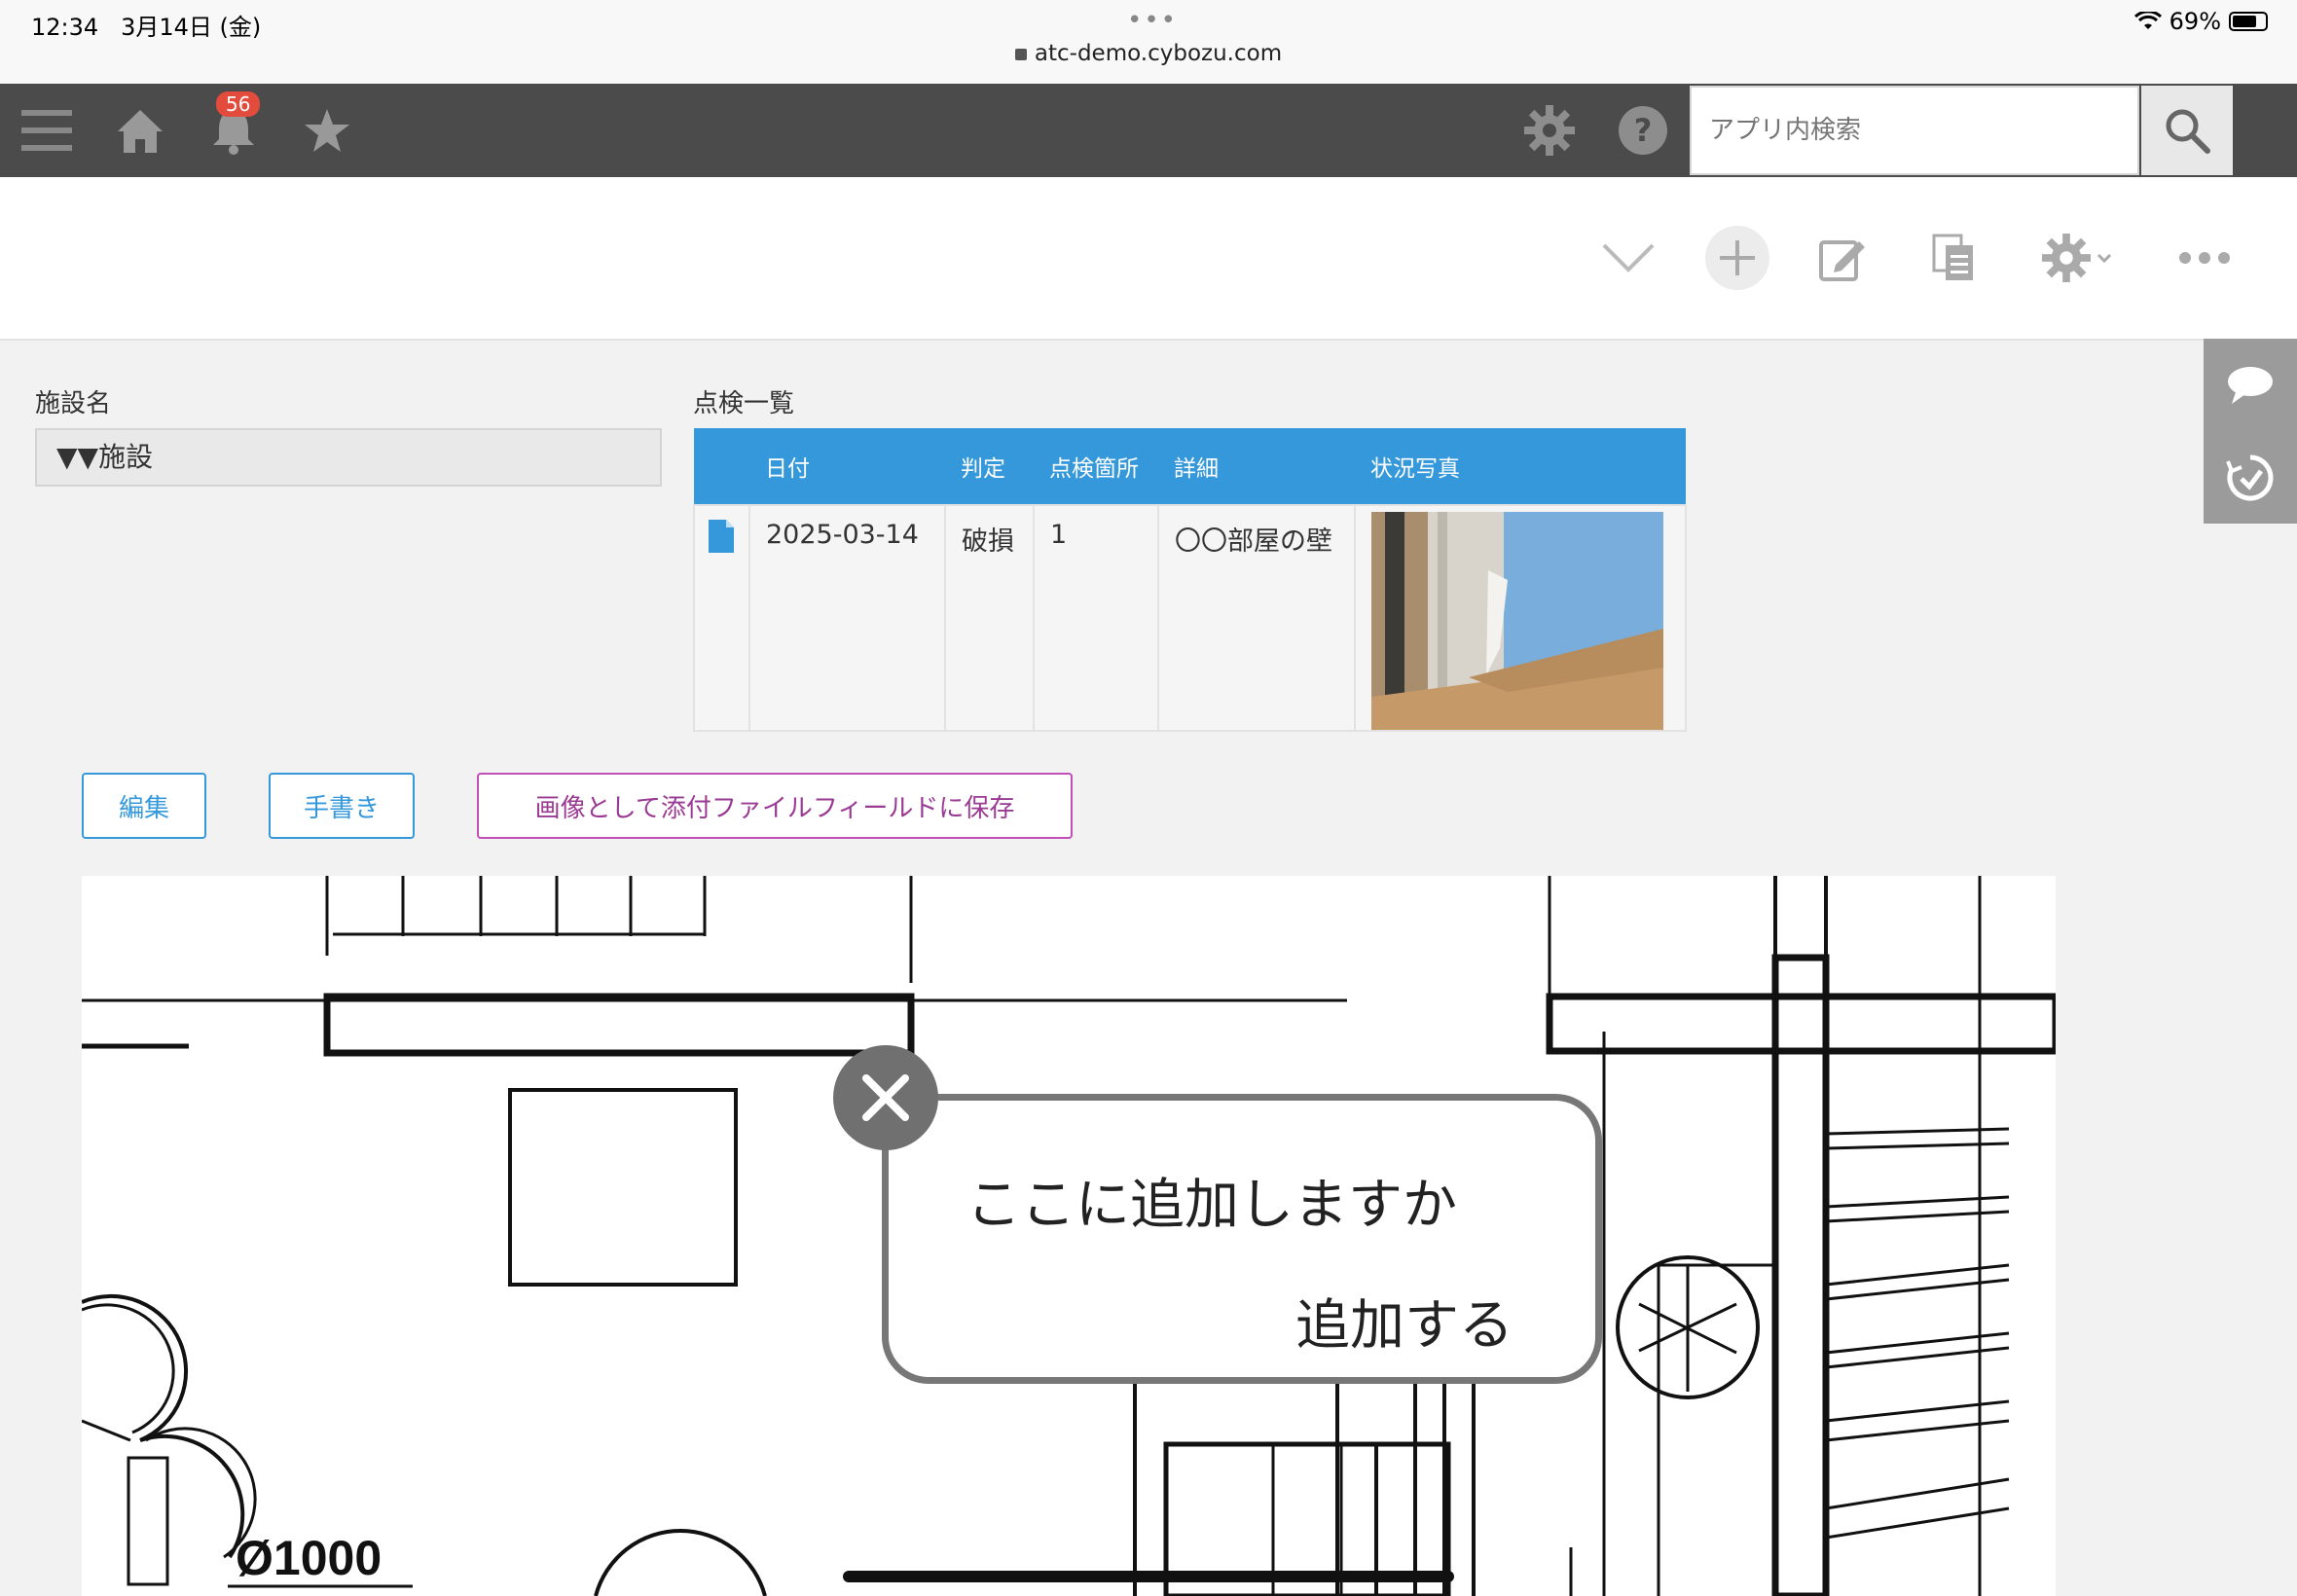 The height and width of the screenshot is (1596, 2297). I want to click on add-record-button, so click(1737, 258).